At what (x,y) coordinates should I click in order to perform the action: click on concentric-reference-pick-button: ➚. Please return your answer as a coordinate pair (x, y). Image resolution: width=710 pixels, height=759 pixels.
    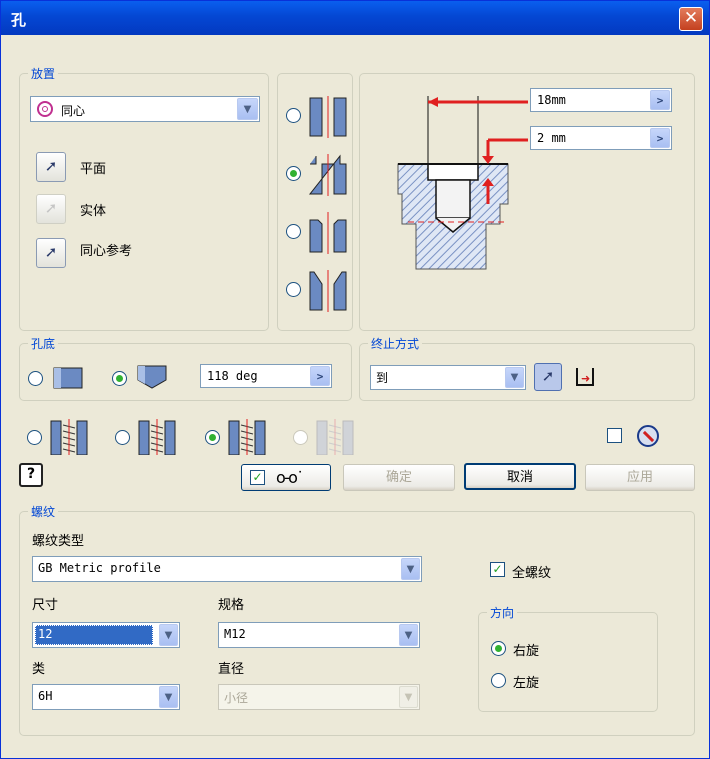
    Looking at the image, I should click on (51, 253).